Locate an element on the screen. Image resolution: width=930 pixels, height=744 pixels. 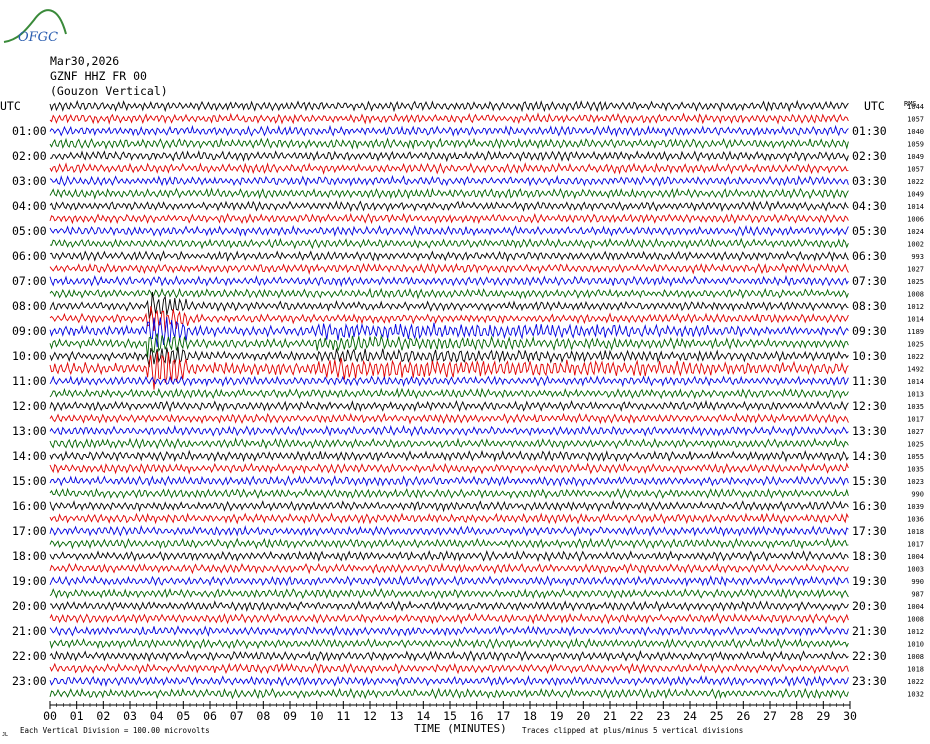
right-hour-label: 17:30 is located at coordinates (869, 531).